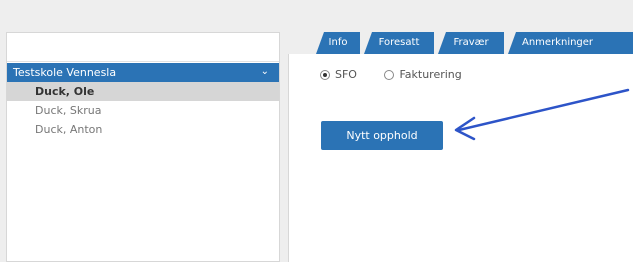 The width and height of the screenshot is (633, 262). I want to click on annotation-arrow-icon, so click(542, 114).